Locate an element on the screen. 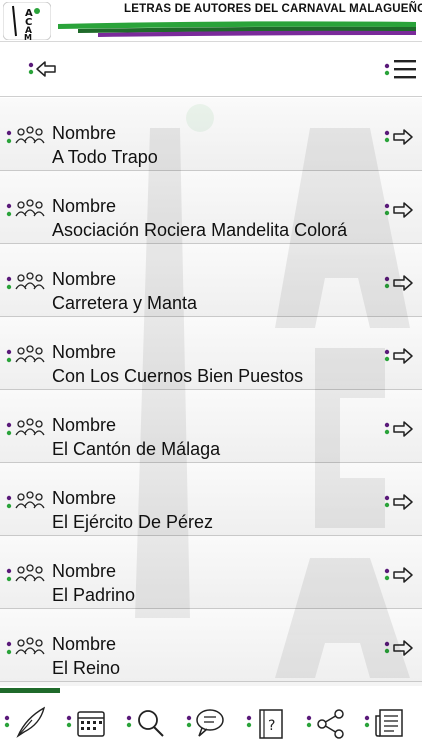  tab-news is located at coordinates (387, 722).